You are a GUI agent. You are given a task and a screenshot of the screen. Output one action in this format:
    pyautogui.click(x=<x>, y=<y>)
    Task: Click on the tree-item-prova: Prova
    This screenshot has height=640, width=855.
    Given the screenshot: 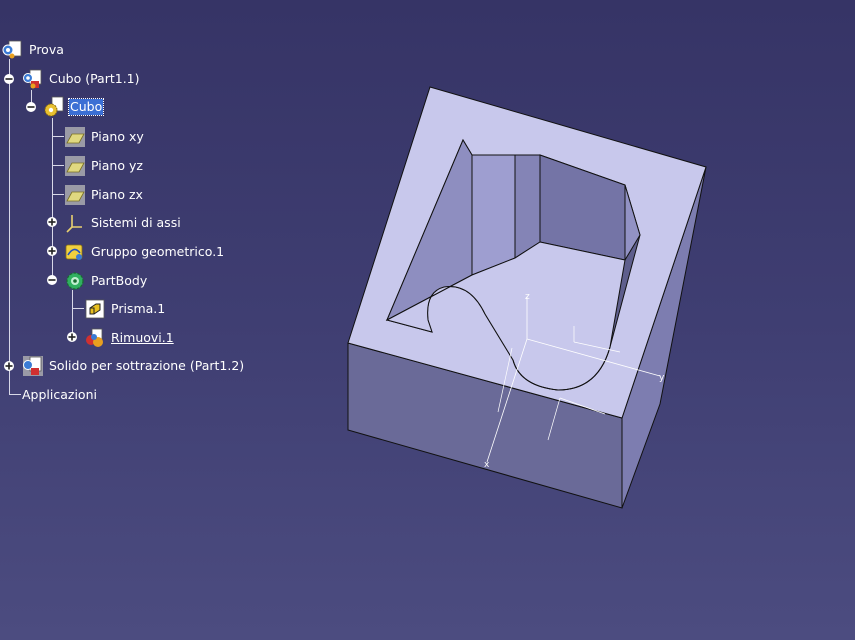 What is the action you would take?
    pyautogui.click(x=33, y=50)
    